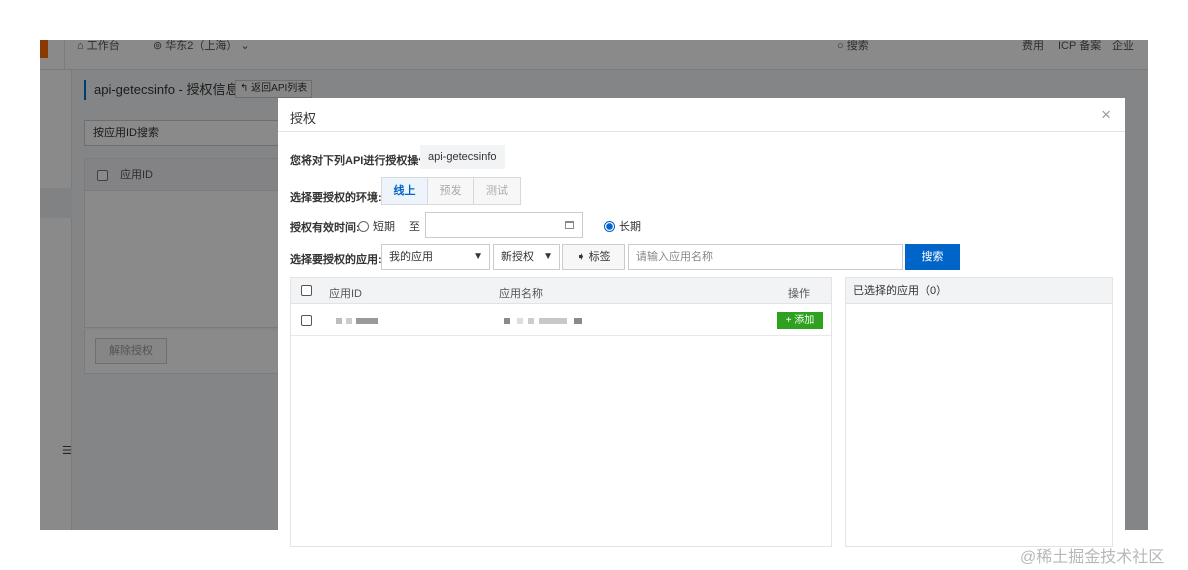 This screenshot has height=570, width=1188. What do you see at coordinates (799, 294) in the screenshot?
I see `col-action: 操作` at bounding box center [799, 294].